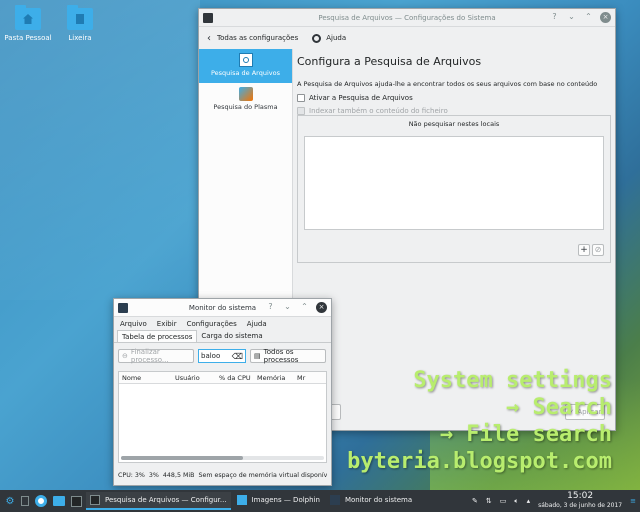 Image resolution: width=640 pixels, height=512 pixels. I want to click on plasma-search-icon, so click(245, 94).